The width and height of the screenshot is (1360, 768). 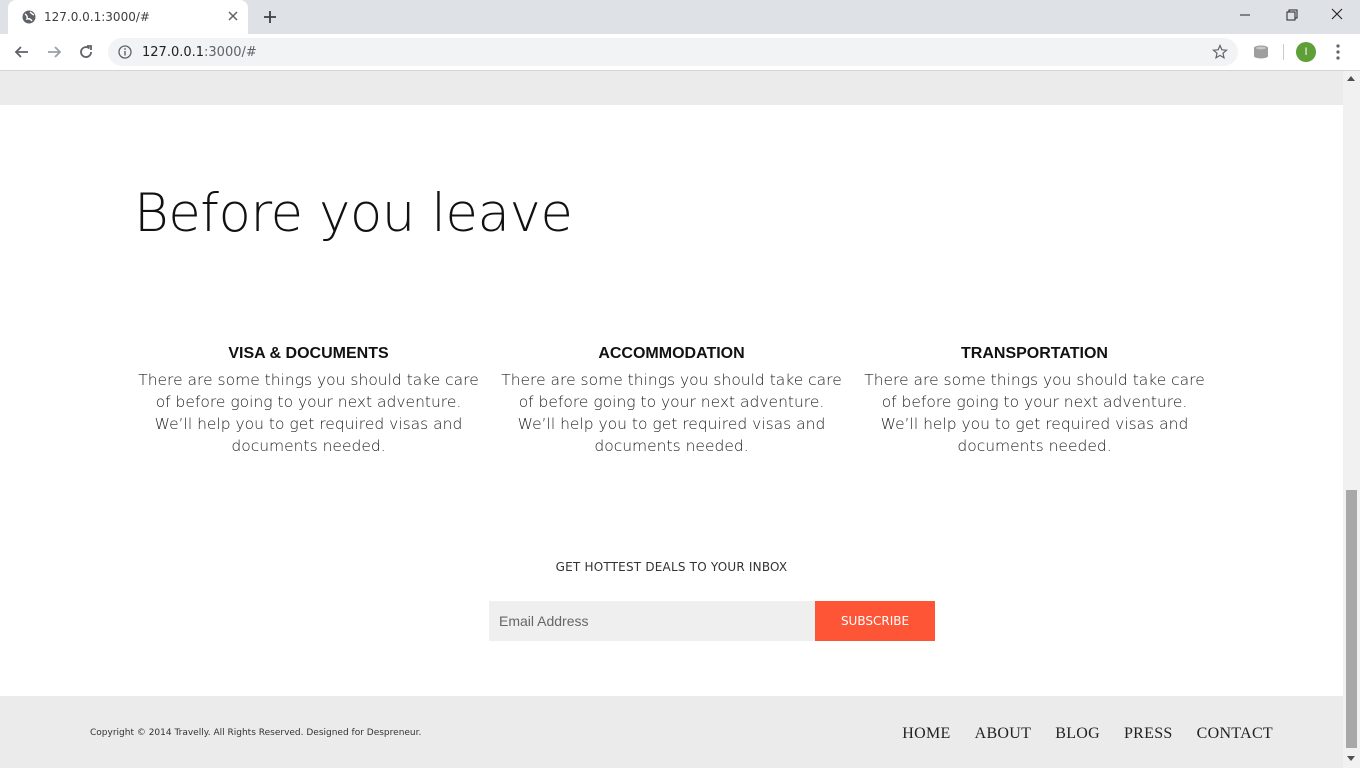 I want to click on scrollbar-thumb, so click(x=1351, y=619).